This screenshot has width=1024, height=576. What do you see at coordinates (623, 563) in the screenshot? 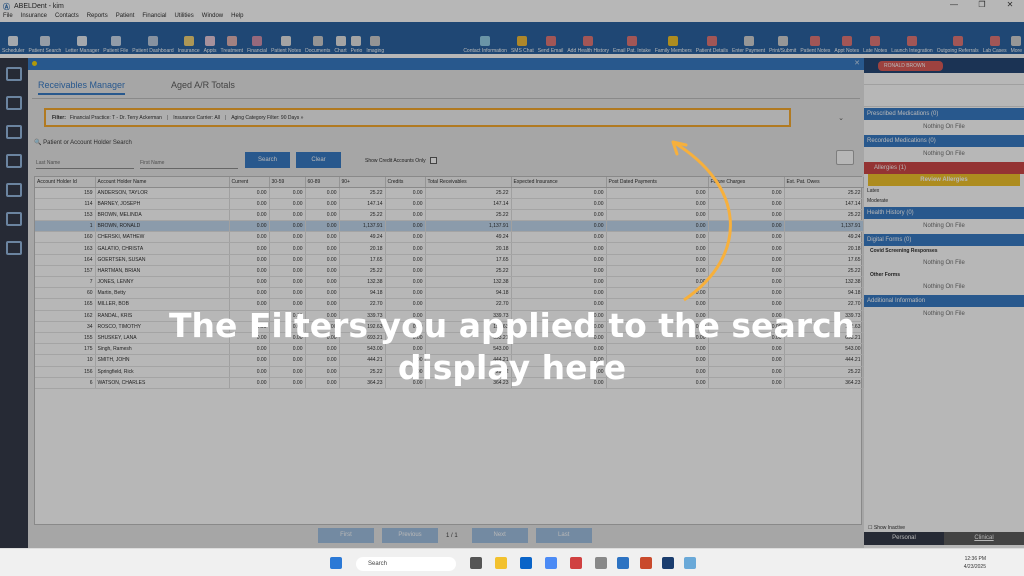
I see `abeldent-icon` at bounding box center [623, 563].